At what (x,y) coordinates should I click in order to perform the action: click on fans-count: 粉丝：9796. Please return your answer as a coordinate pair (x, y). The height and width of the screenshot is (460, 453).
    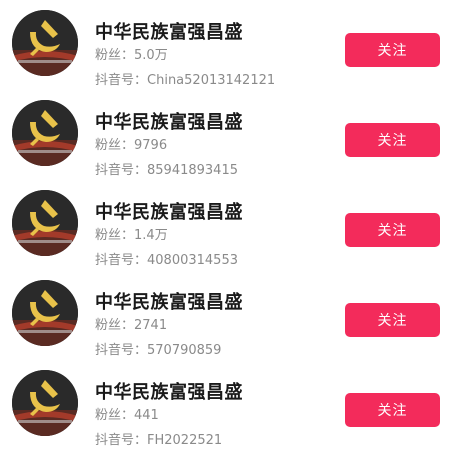
    Looking at the image, I should click on (131, 143).